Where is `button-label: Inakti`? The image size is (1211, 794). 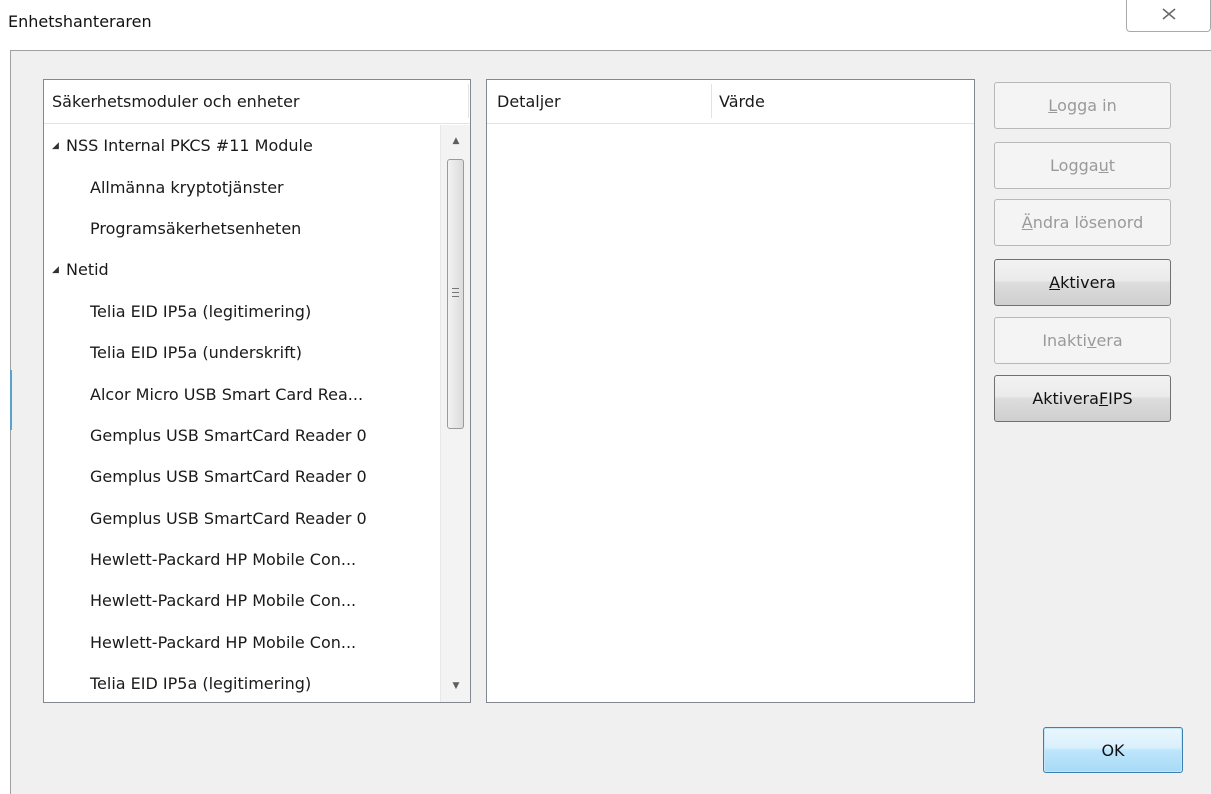 button-label: Inakti is located at coordinates (1064, 340).